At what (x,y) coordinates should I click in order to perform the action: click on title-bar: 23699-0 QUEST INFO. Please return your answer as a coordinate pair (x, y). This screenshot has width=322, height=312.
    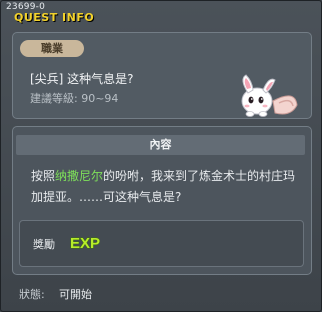
    Looking at the image, I should click on (161, 13).